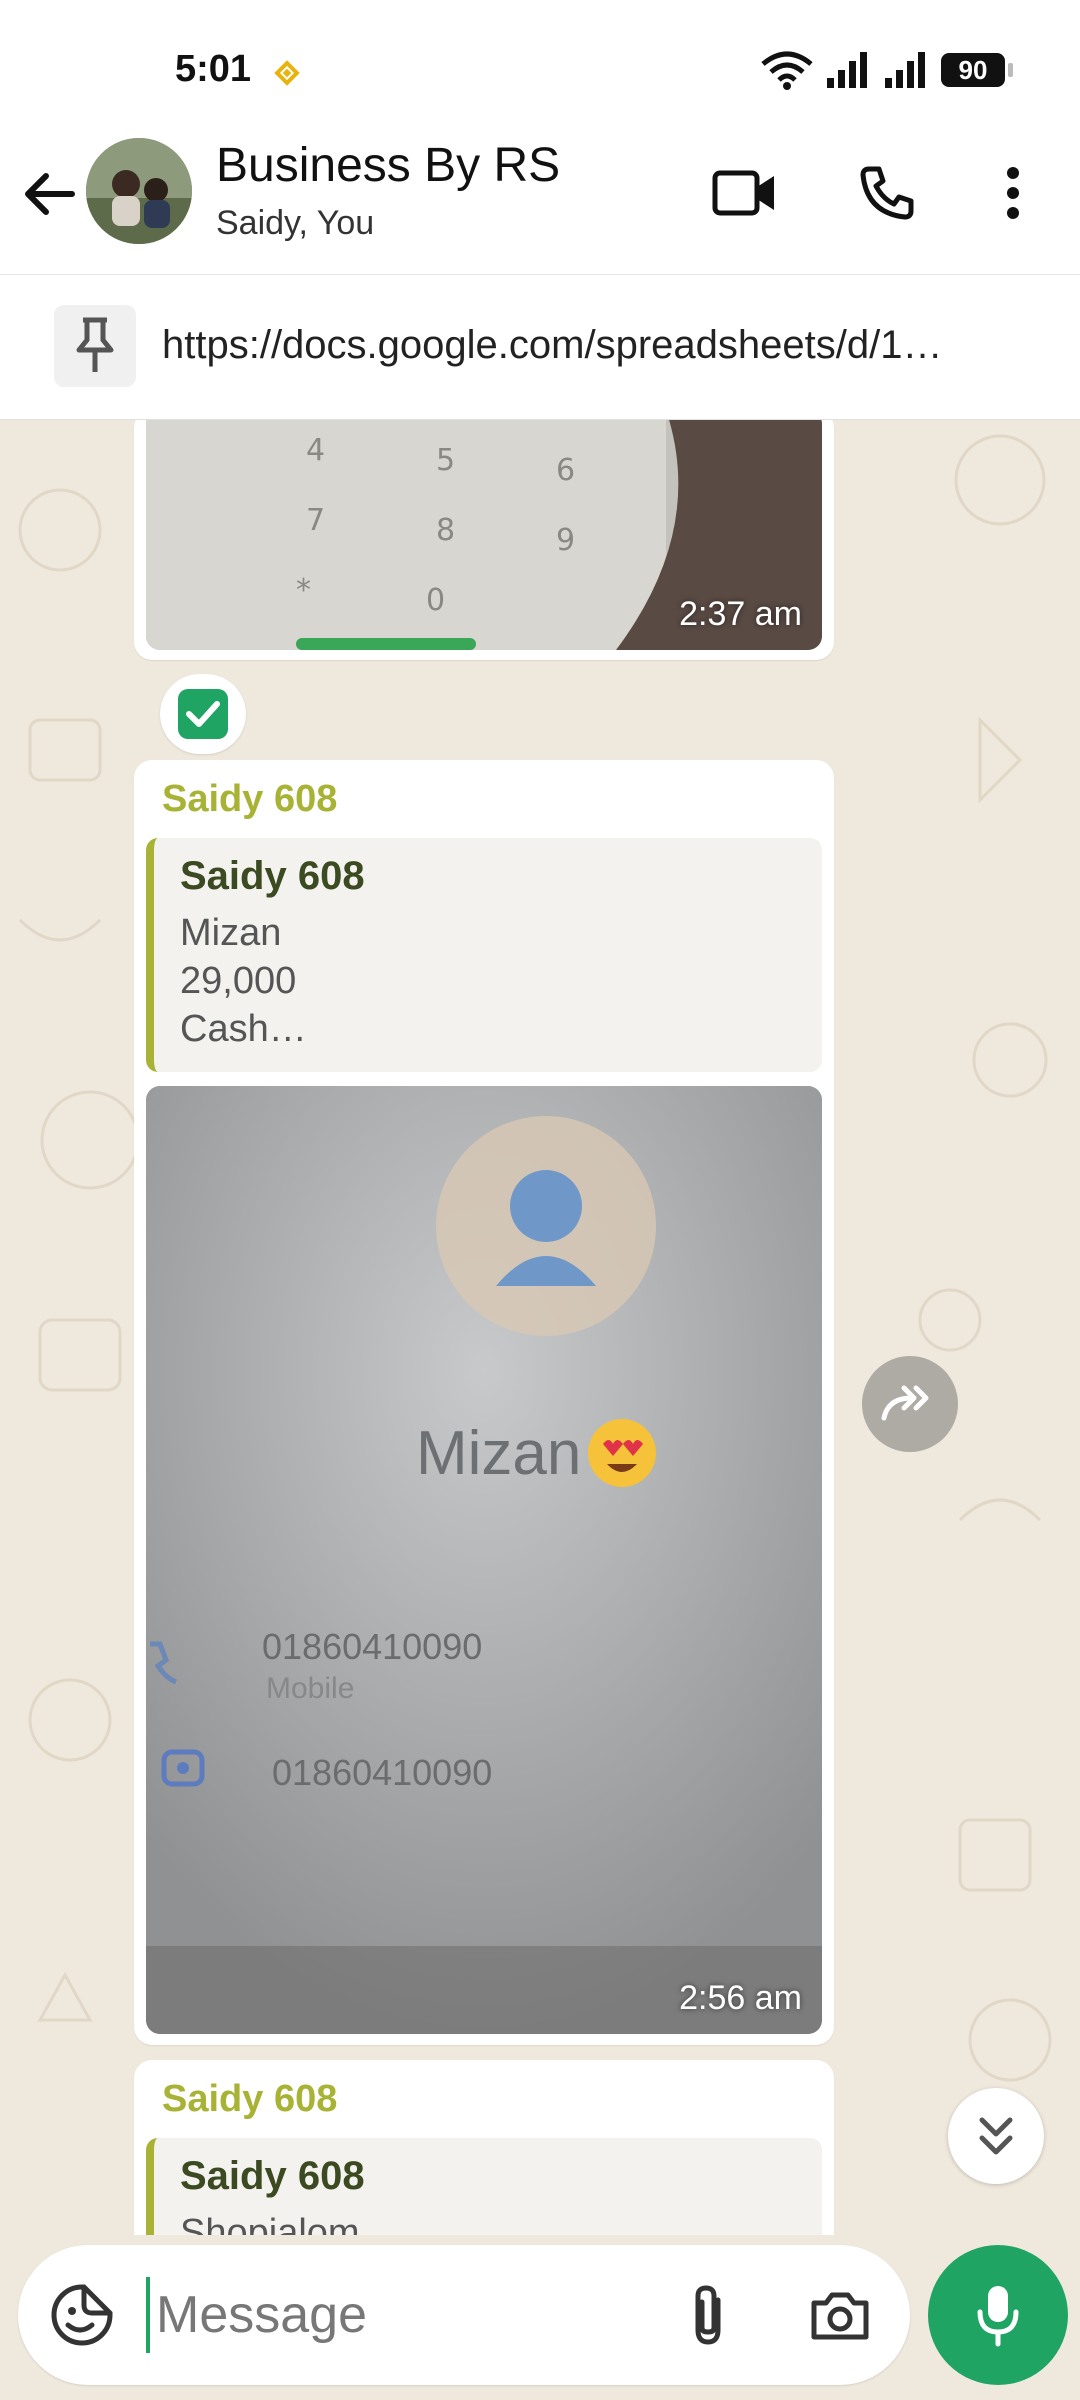 This screenshot has width=1080, height=2400. I want to click on more-vert-icon, so click(1013, 193).